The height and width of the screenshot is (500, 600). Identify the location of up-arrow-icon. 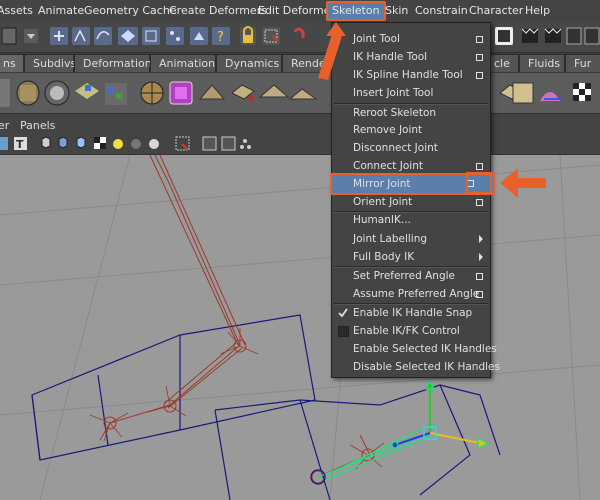
(332, 51).